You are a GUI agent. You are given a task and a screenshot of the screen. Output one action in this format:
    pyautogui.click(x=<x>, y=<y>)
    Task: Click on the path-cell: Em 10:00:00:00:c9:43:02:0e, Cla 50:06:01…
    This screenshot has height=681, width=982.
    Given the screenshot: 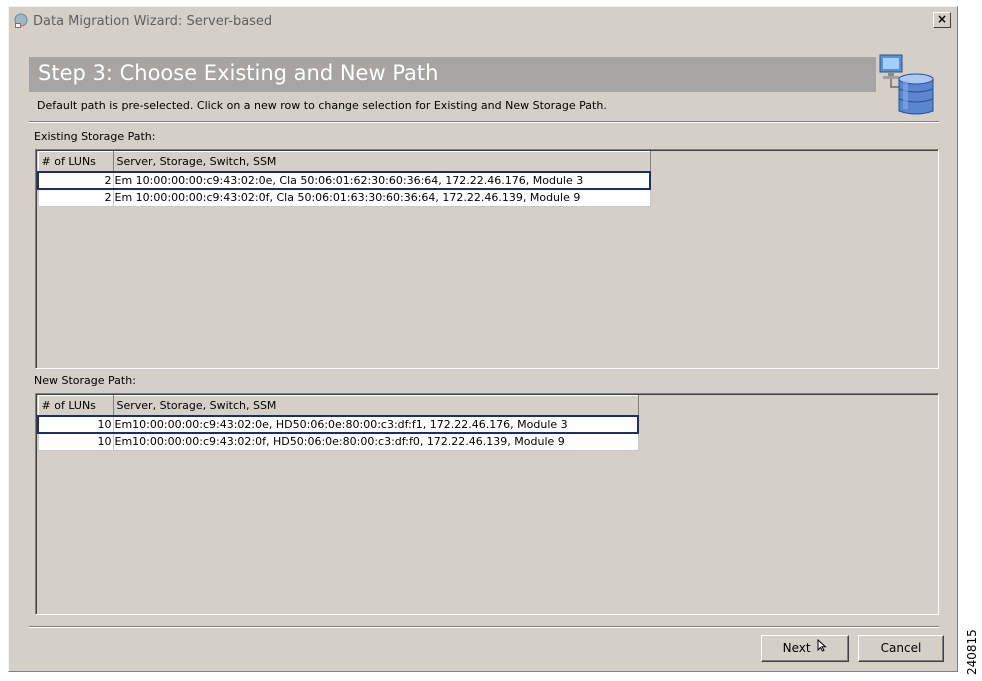 What is the action you would take?
    pyautogui.click(x=381, y=180)
    